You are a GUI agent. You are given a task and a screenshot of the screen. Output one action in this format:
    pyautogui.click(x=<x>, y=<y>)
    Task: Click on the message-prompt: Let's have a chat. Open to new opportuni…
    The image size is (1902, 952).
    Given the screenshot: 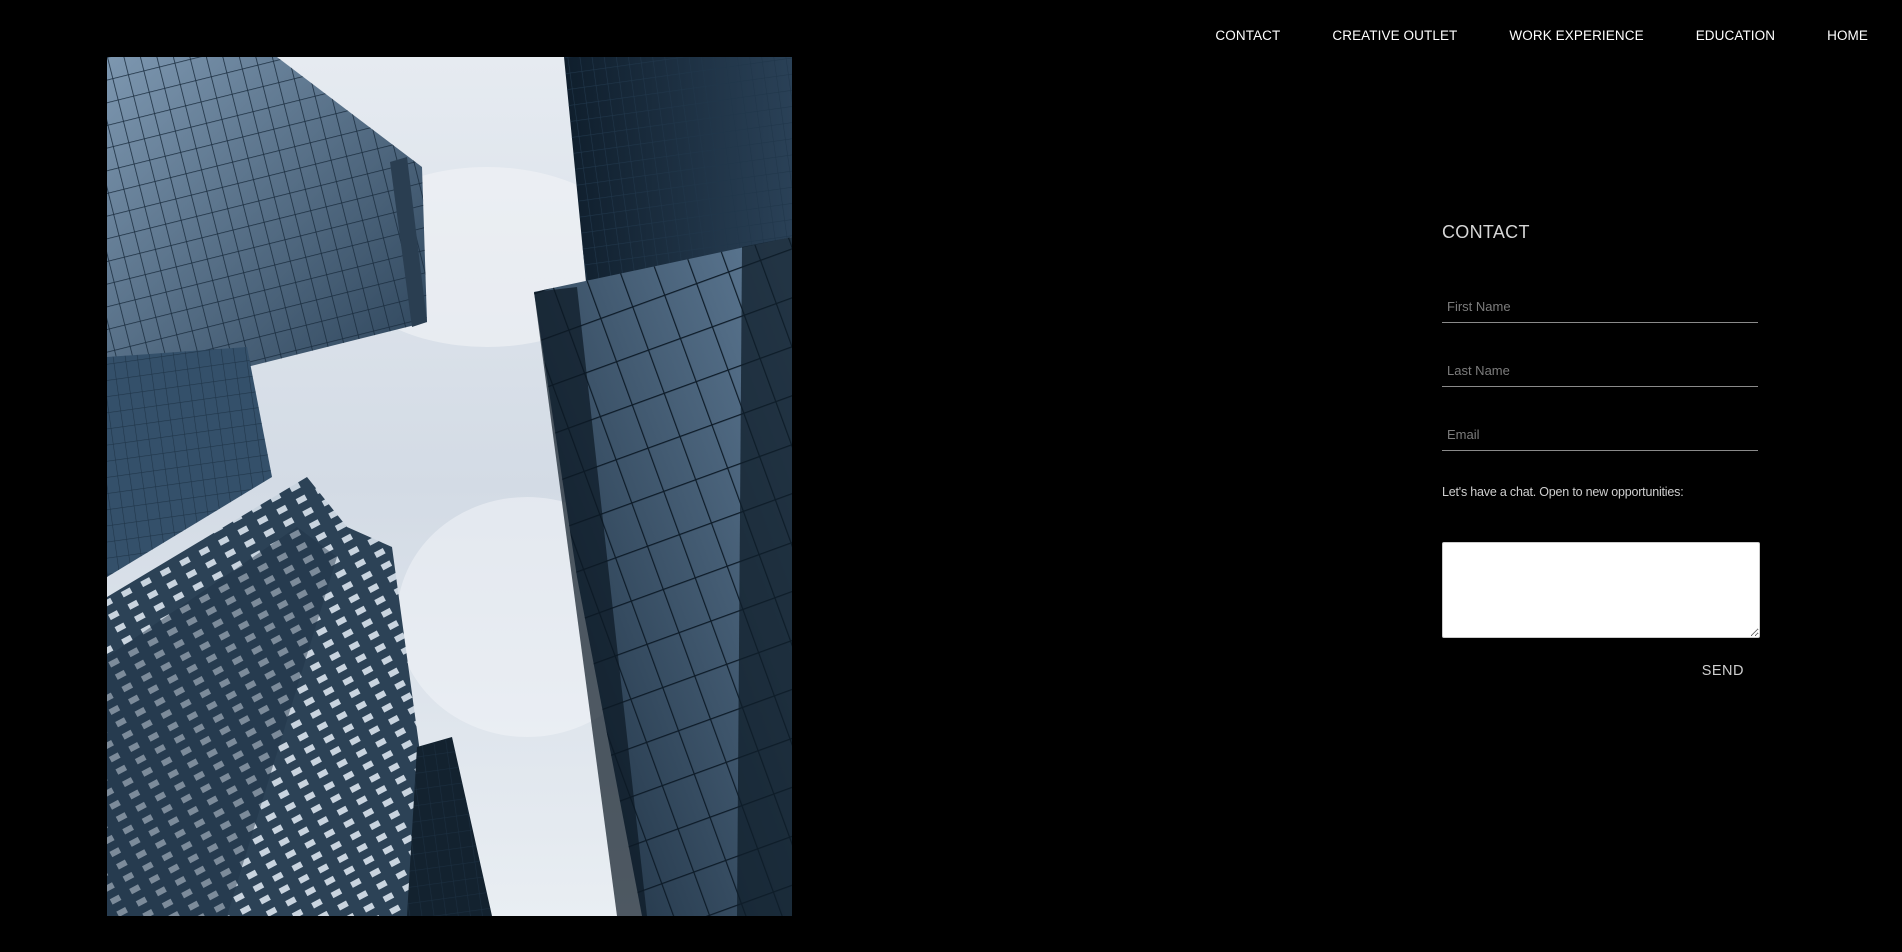 What is the action you would take?
    pyautogui.click(x=1563, y=492)
    